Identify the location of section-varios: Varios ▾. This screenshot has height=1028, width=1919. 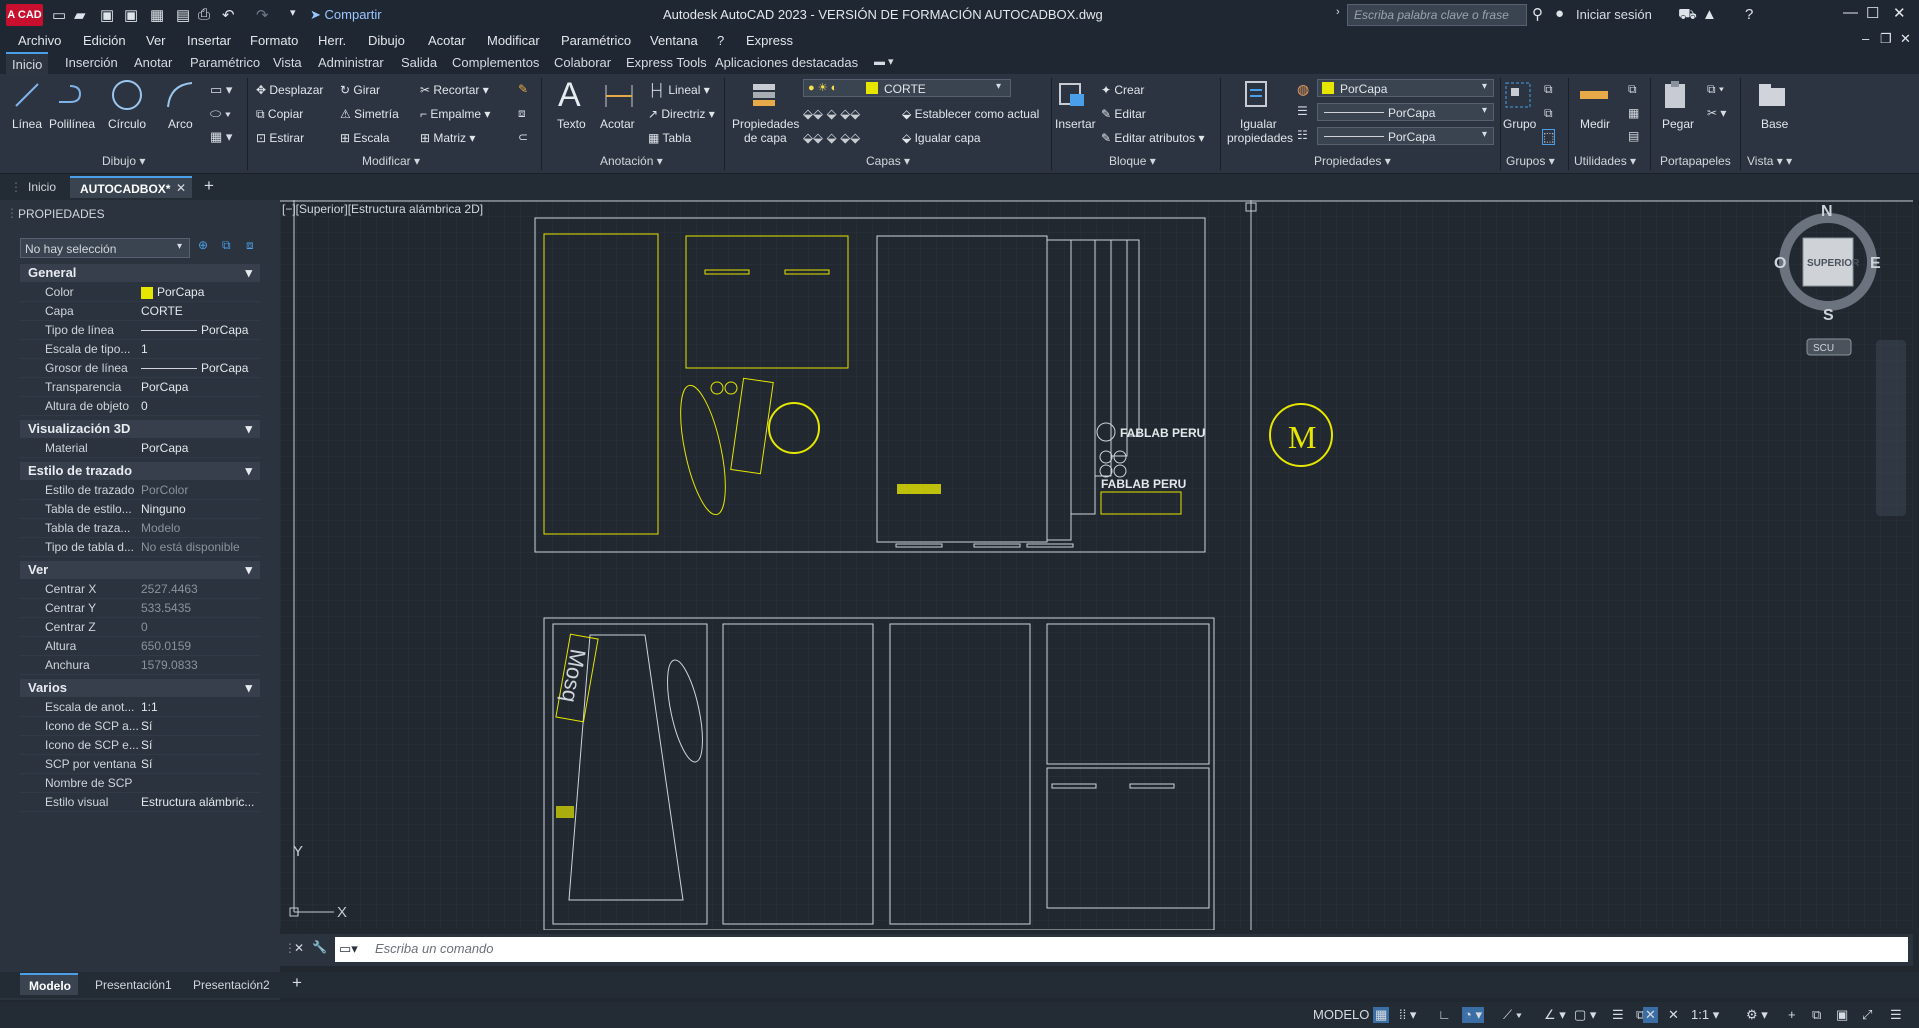
(140, 688).